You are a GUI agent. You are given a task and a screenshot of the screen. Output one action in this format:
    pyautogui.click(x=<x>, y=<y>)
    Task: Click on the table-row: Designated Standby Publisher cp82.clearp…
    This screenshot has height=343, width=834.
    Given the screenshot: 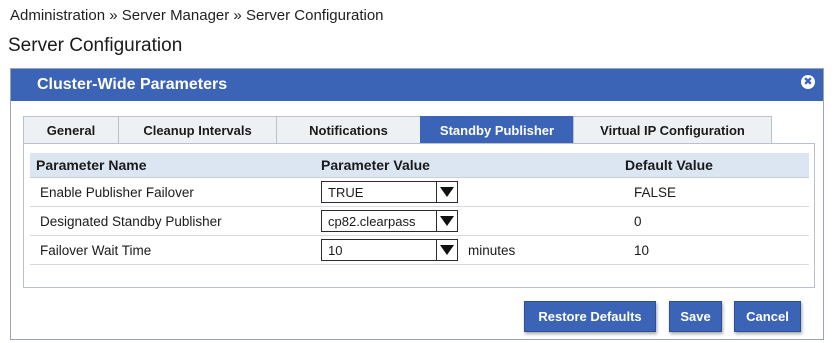 What is the action you would take?
    pyautogui.click(x=419, y=221)
    